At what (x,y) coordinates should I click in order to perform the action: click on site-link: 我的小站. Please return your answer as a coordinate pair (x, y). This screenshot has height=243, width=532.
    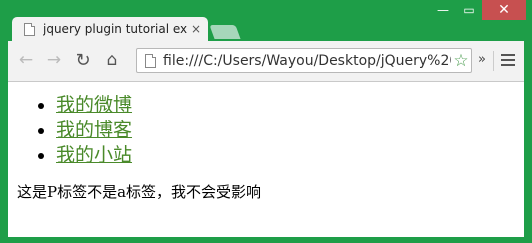
    Looking at the image, I should click on (94, 155).